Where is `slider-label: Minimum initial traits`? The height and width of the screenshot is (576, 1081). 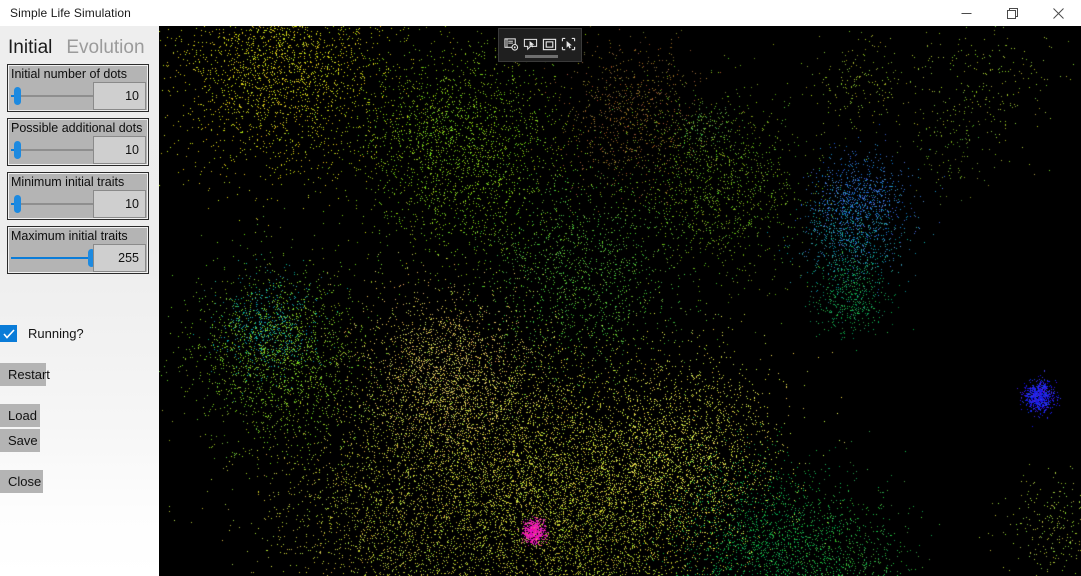
slider-label: Minimum initial traits is located at coordinates (68, 182).